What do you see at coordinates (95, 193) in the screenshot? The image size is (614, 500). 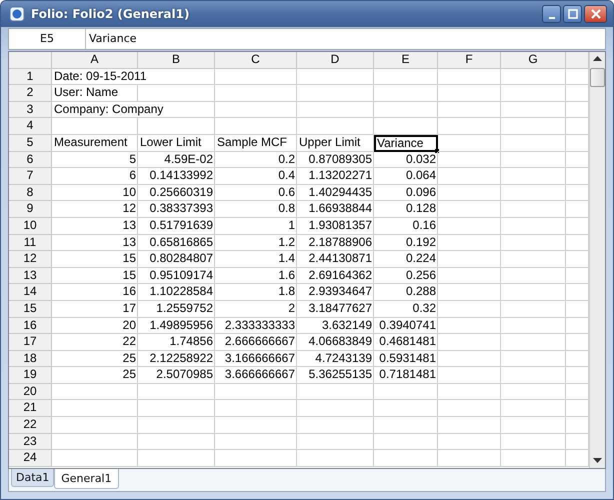 I see `table-cell: 10` at bounding box center [95, 193].